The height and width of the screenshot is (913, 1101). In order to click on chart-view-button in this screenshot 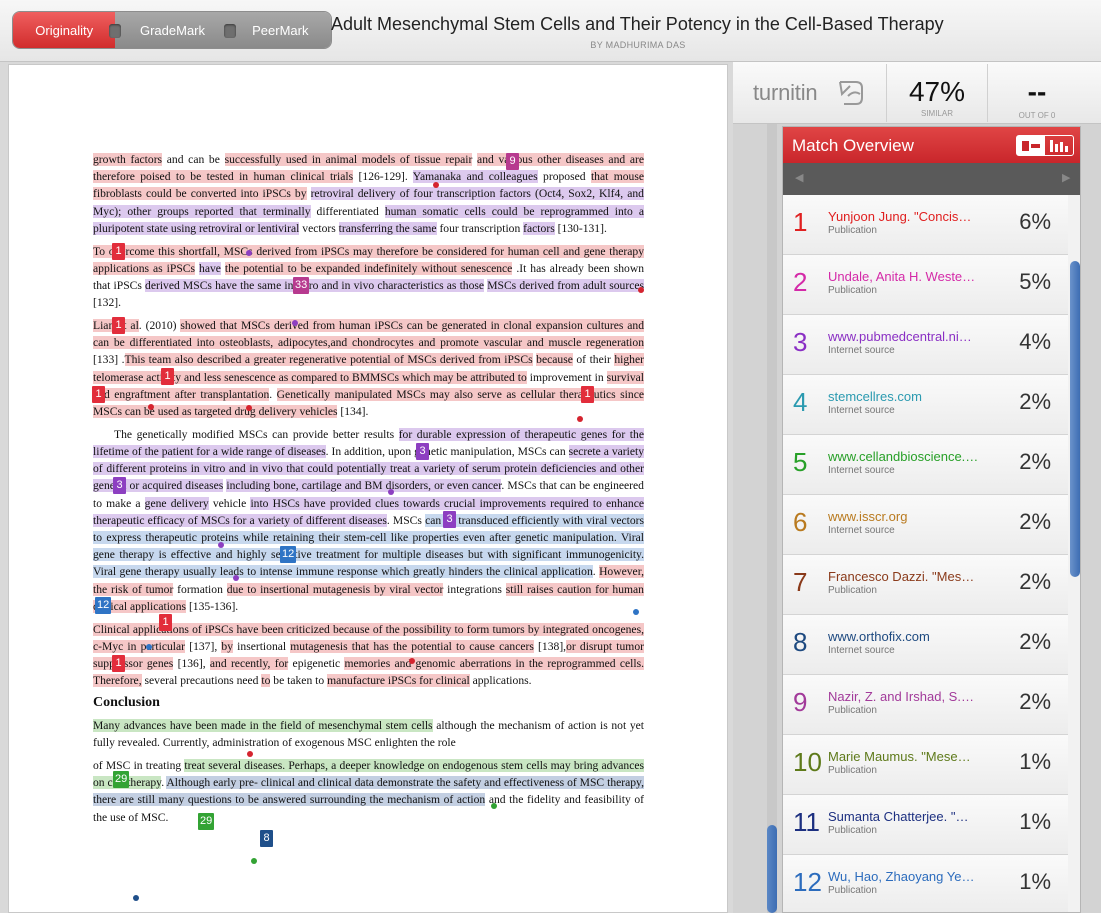, I will do `click(1059, 145)`.